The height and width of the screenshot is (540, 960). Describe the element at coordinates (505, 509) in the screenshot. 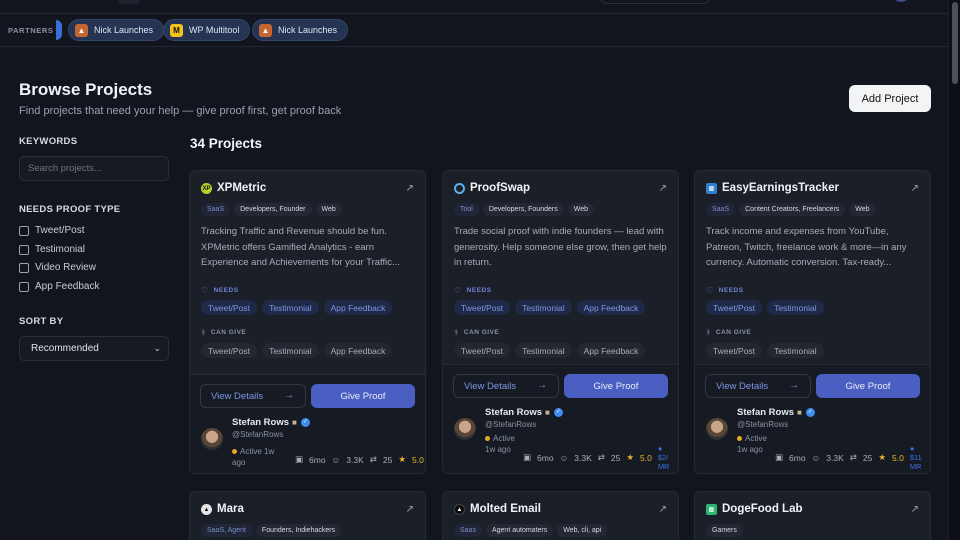

I see `project-name: Molted Email` at that location.